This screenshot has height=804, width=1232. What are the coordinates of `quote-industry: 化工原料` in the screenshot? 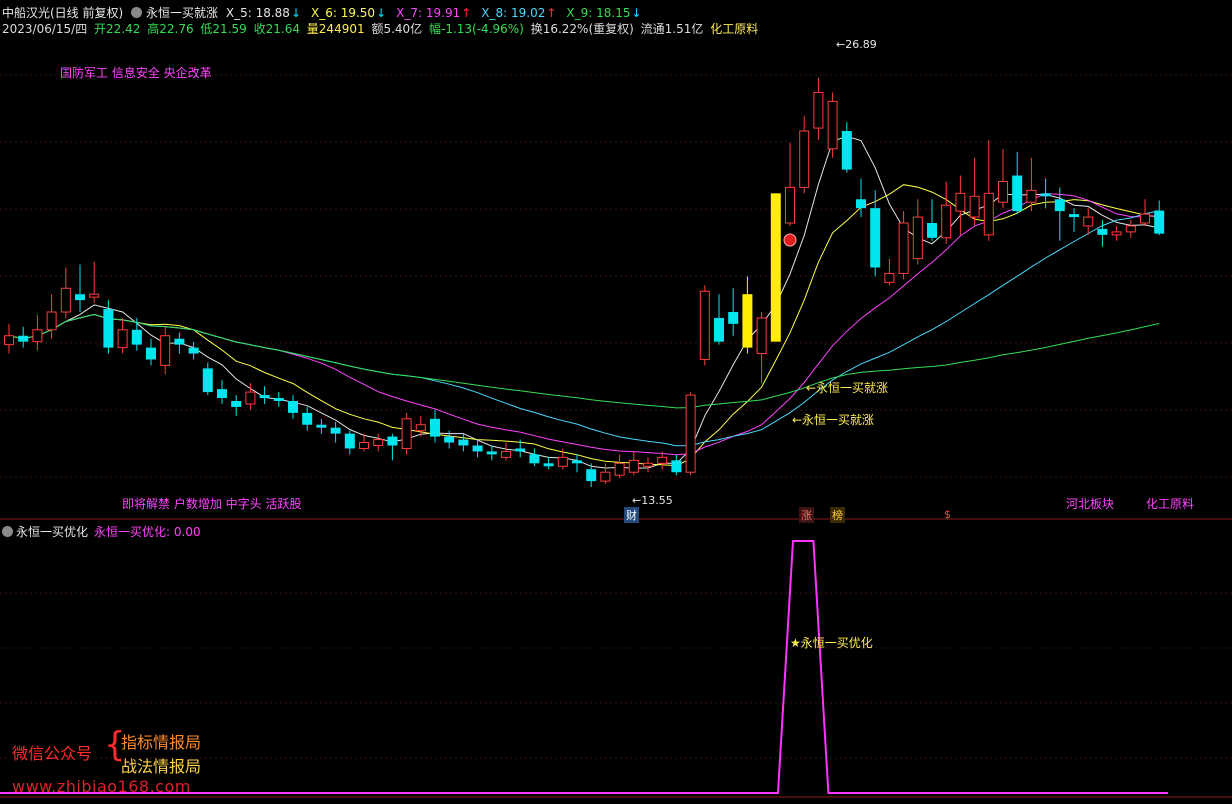 It's located at (734, 29).